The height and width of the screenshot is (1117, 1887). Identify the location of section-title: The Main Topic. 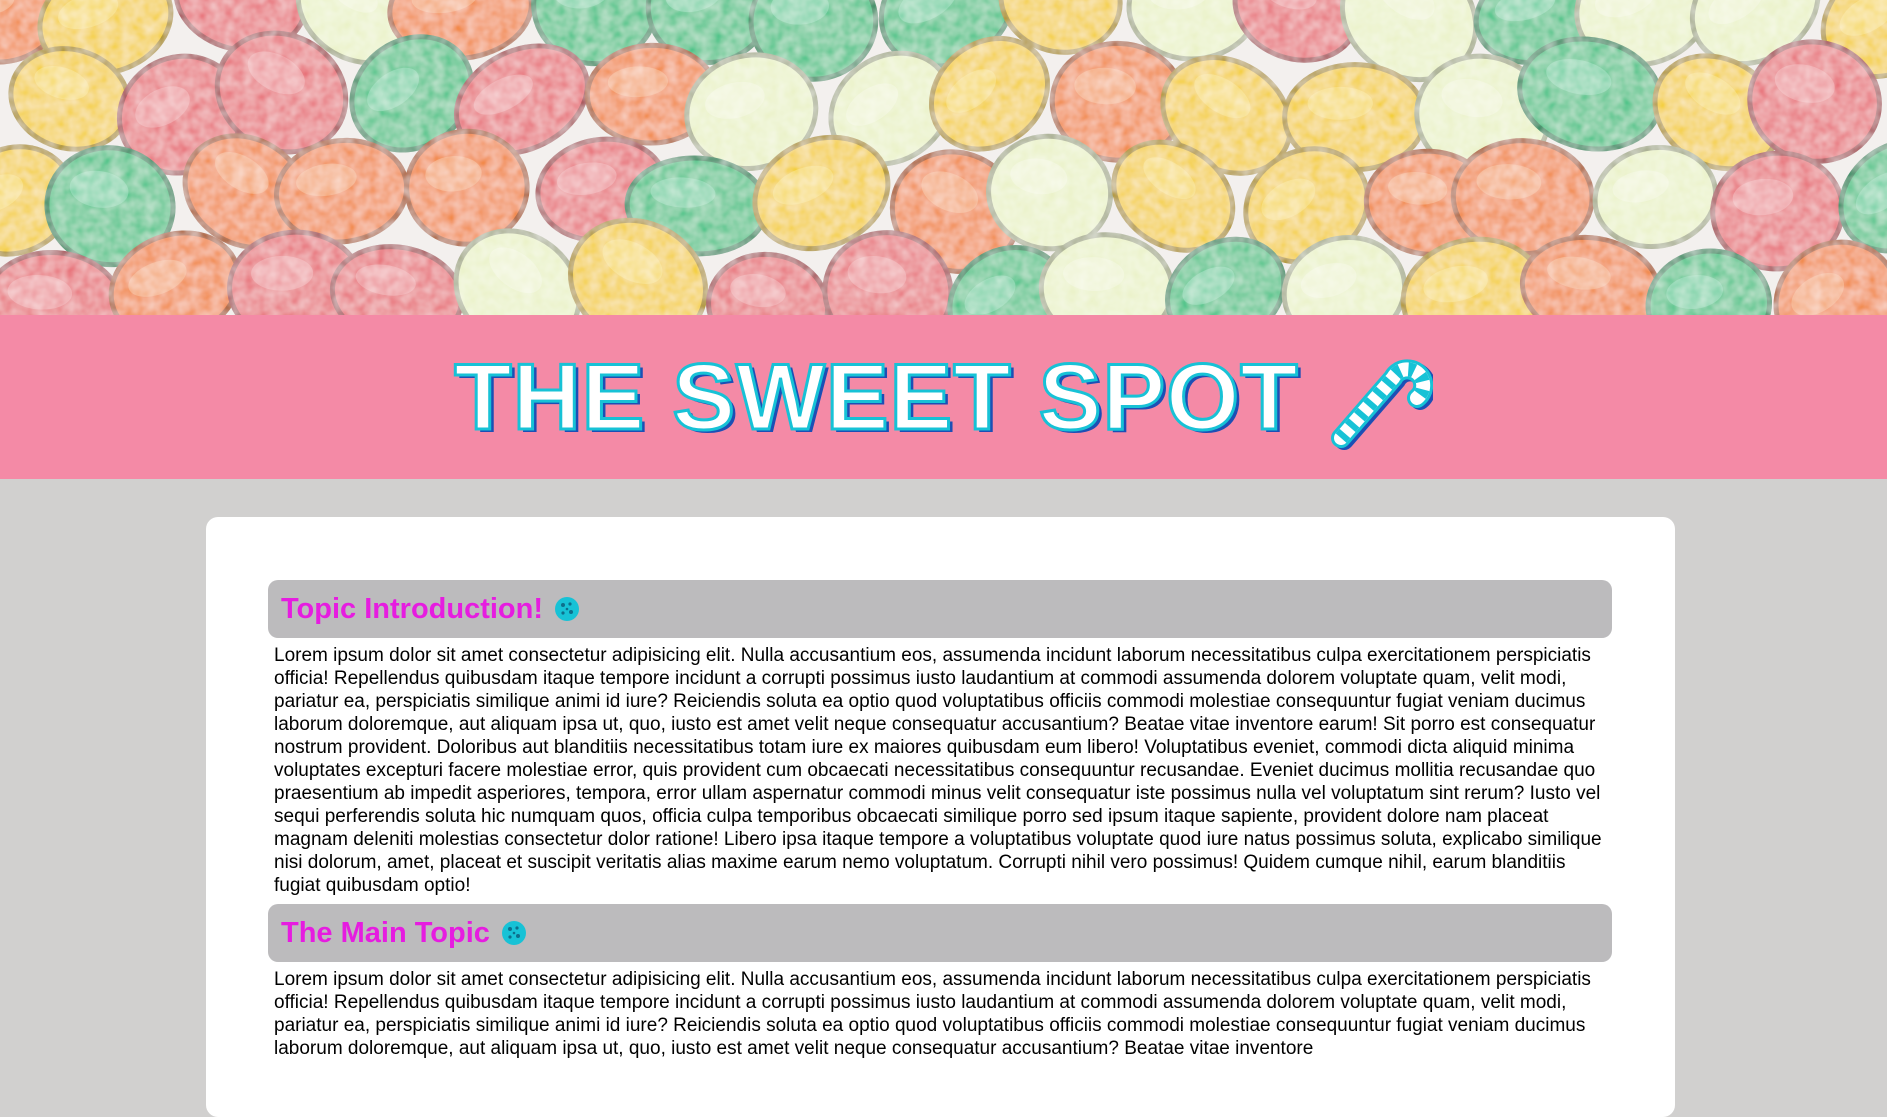
(404, 933).